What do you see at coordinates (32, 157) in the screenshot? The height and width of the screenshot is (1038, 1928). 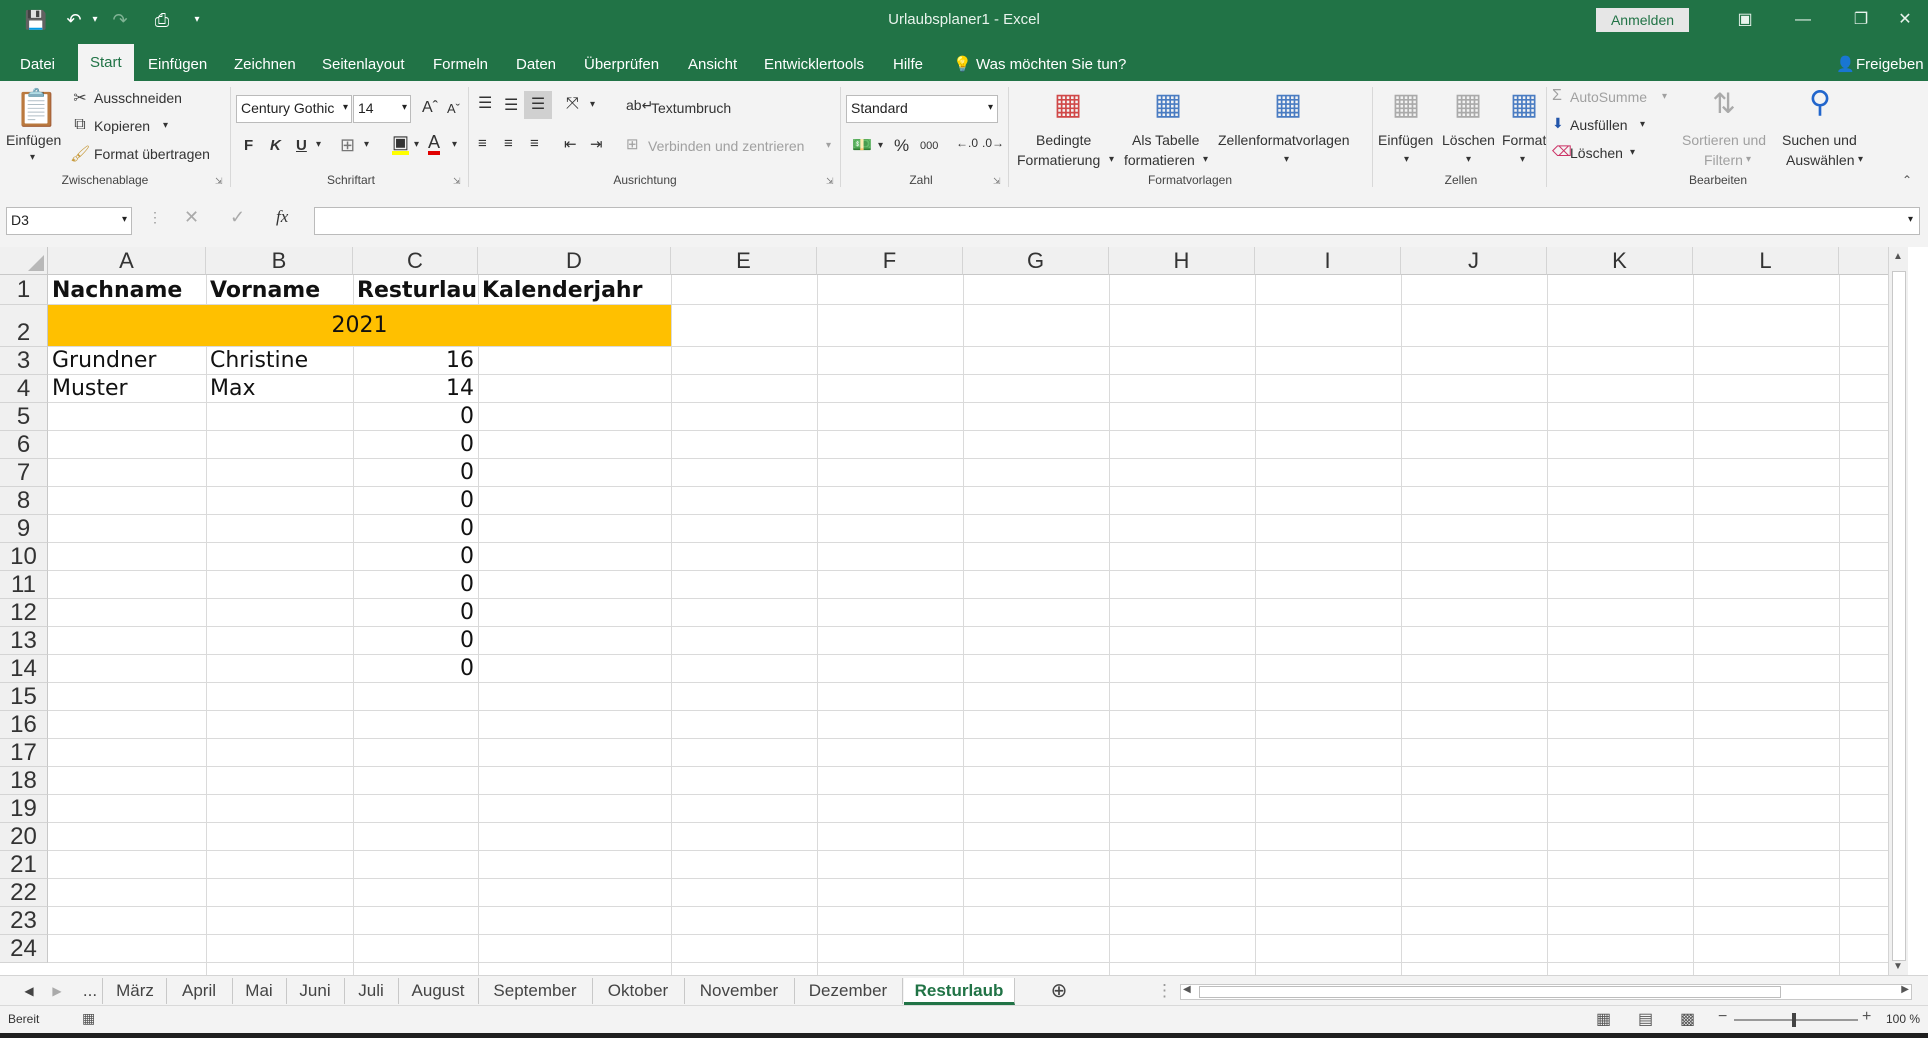 I see `paste-dropdown-icon: ▾` at bounding box center [32, 157].